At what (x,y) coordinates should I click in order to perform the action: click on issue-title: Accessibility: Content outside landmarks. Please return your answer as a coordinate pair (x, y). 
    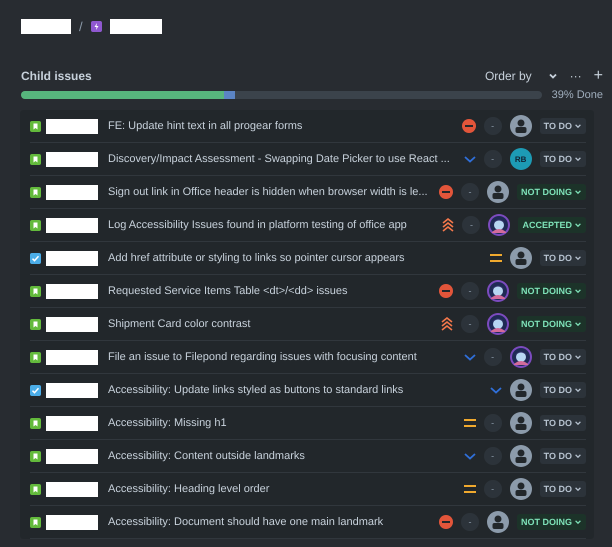
    Looking at the image, I should click on (282, 456).